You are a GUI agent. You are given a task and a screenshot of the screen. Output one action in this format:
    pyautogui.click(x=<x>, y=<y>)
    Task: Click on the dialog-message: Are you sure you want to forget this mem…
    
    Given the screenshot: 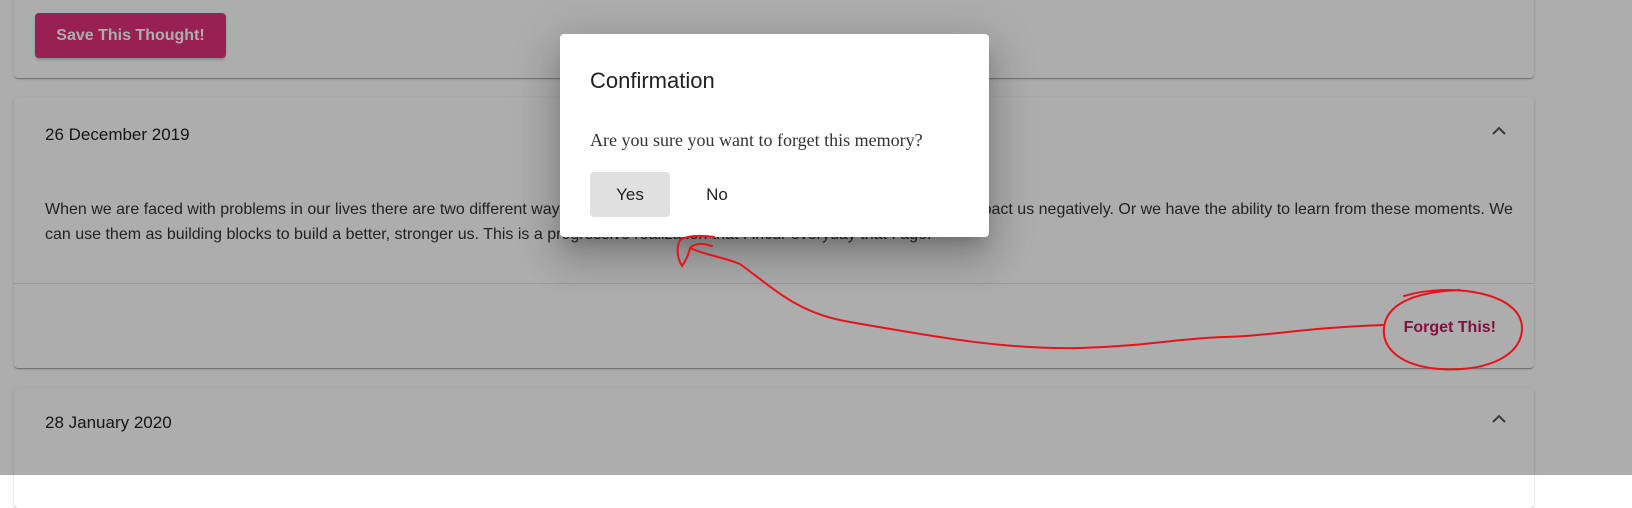 What is the action you would take?
    pyautogui.click(x=756, y=140)
    